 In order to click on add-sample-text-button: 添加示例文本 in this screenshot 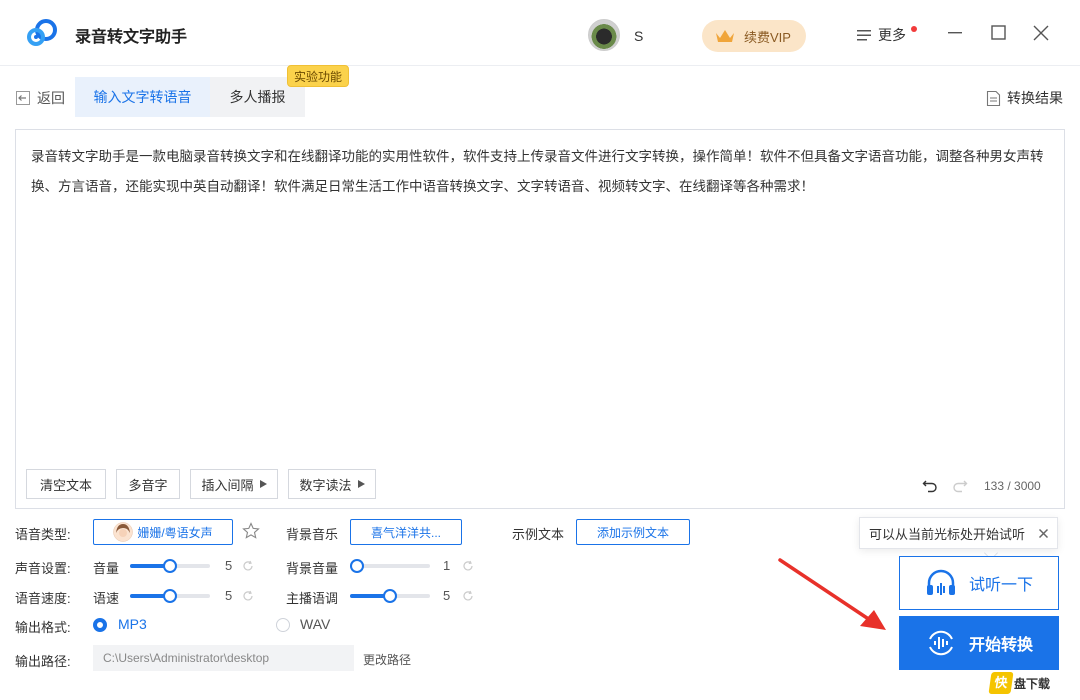, I will do `click(633, 532)`.